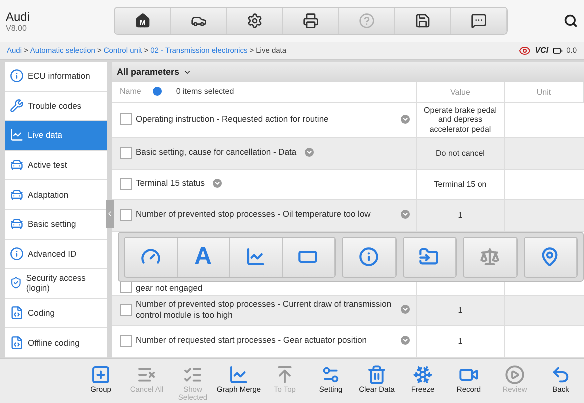  Describe the element at coordinates (101, 375) in the screenshot. I see `plus-icon` at that location.